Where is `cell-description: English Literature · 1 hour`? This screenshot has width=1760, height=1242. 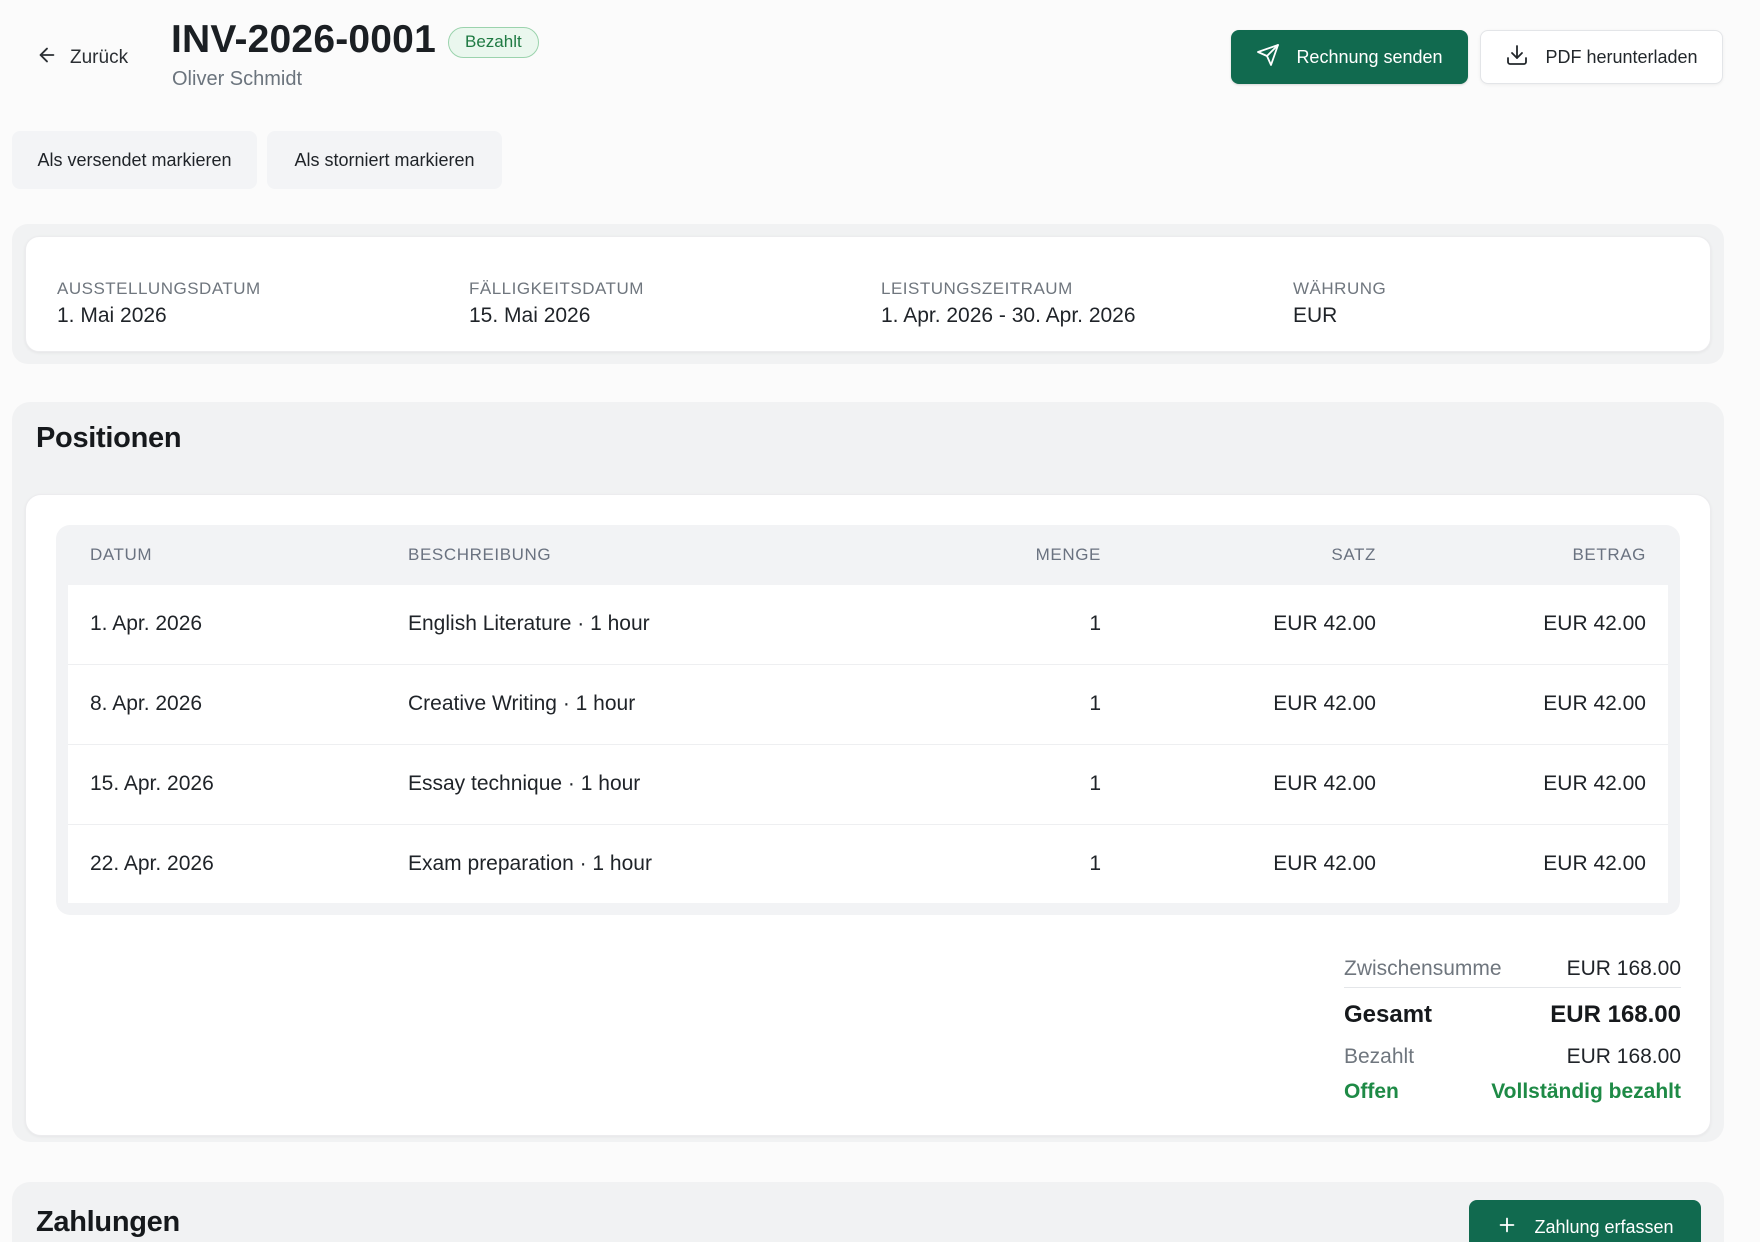 cell-description: English Literature · 1 hour is located at coordinates (529, 623).